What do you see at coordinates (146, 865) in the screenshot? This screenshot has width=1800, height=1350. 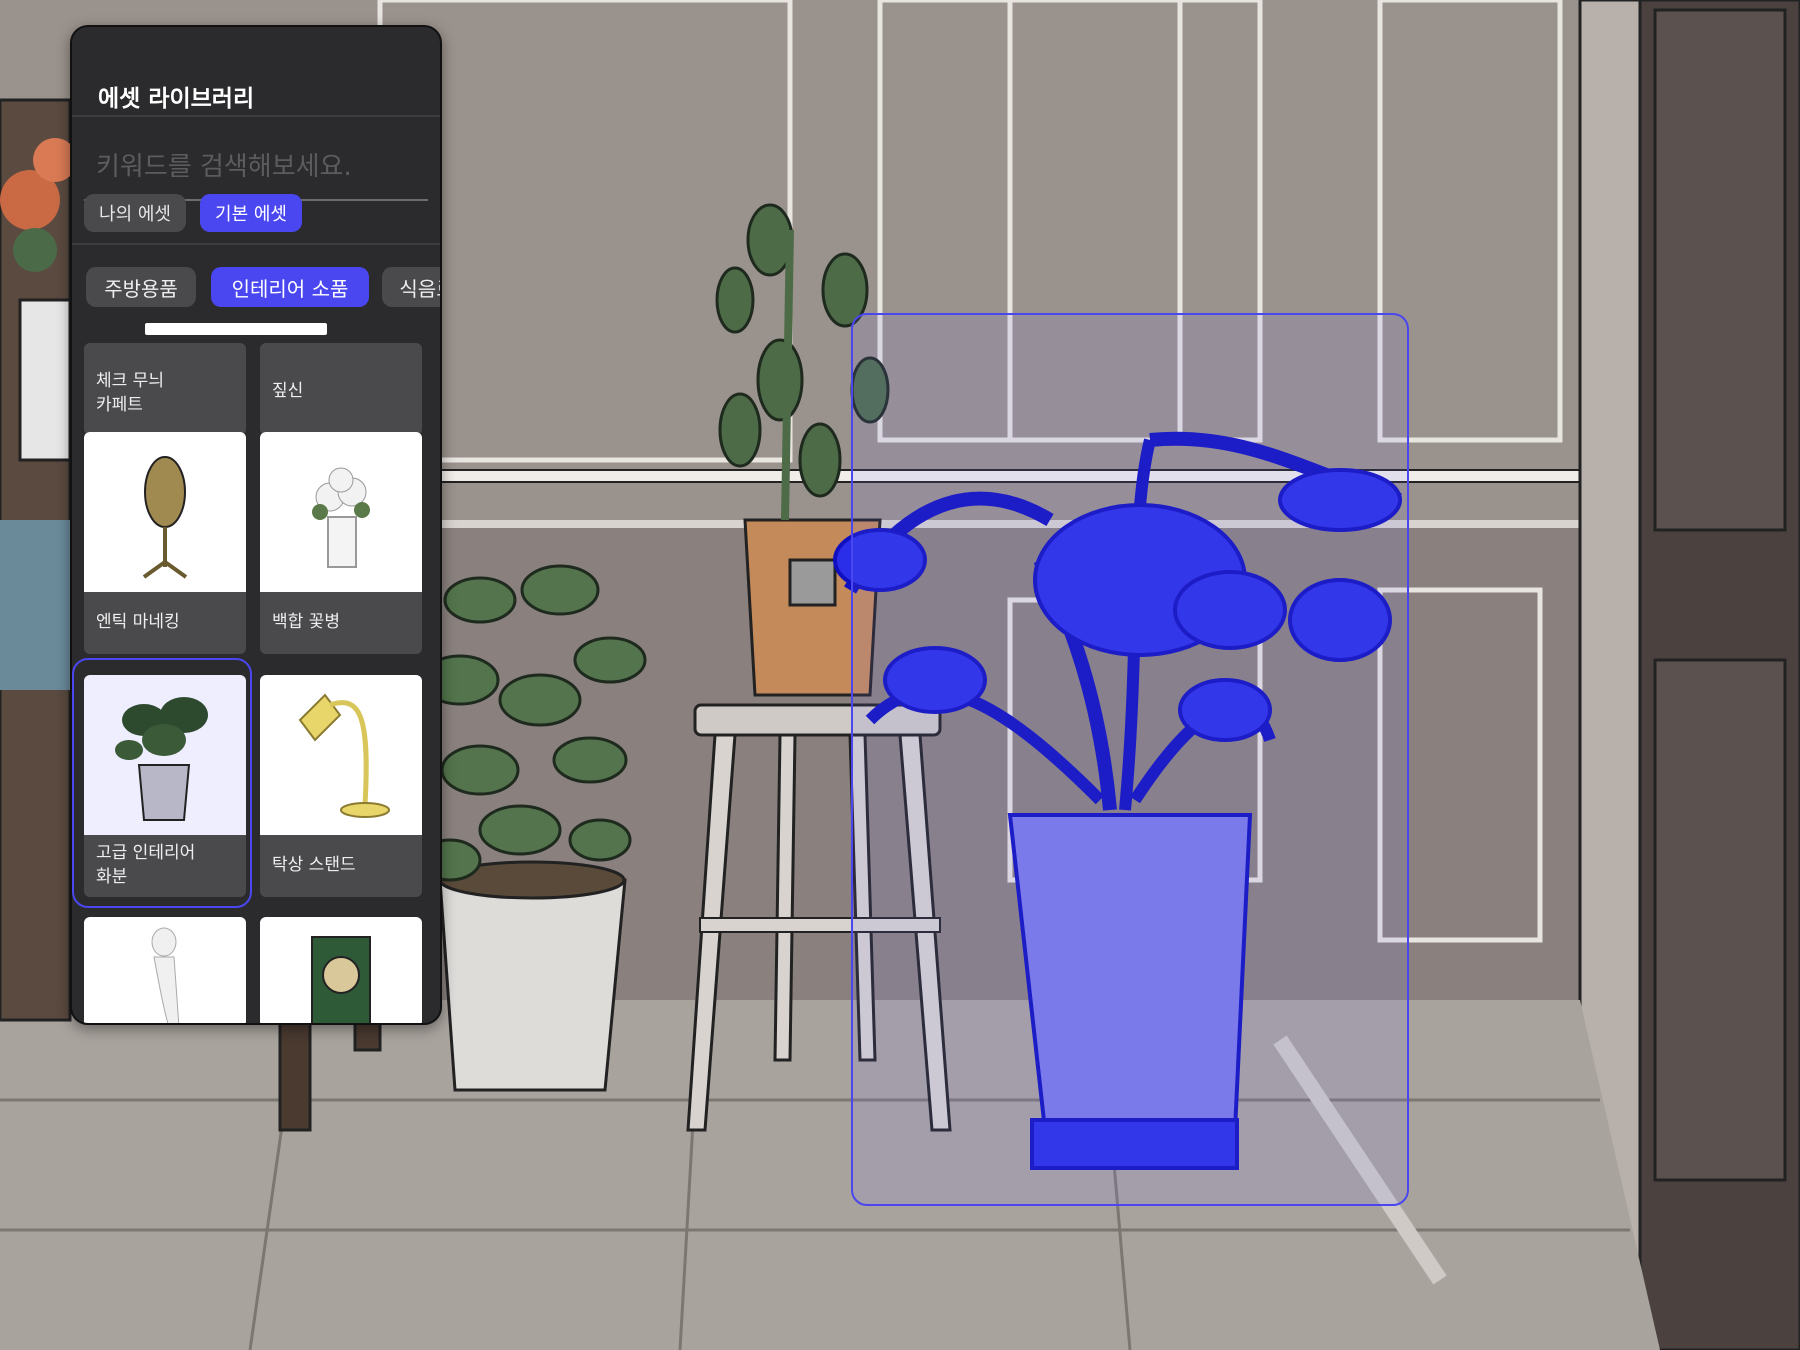 I see `asset-label: 고급 인테리어 화분` at bounding box center [146, 865].